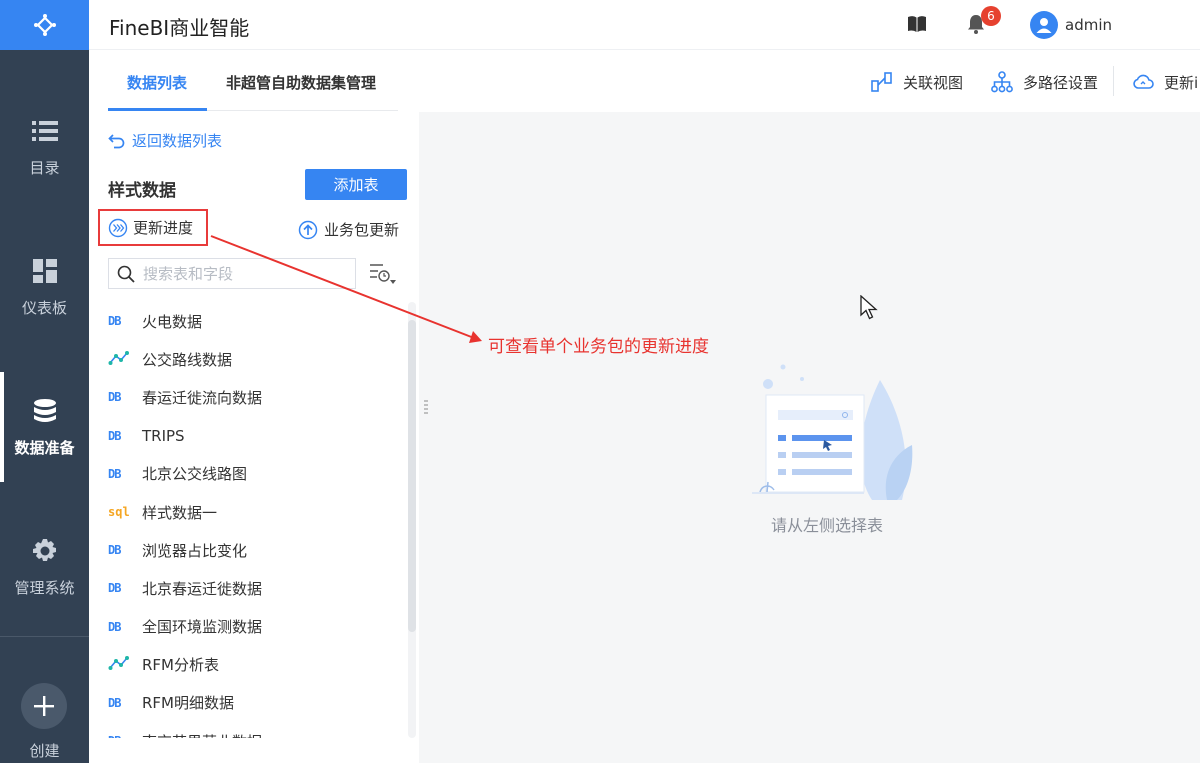 This screenshot has width=1200, height=763. Describe the element at coordinates (346, 289) in the screenshot. I see `annotation-arrow` at that location.